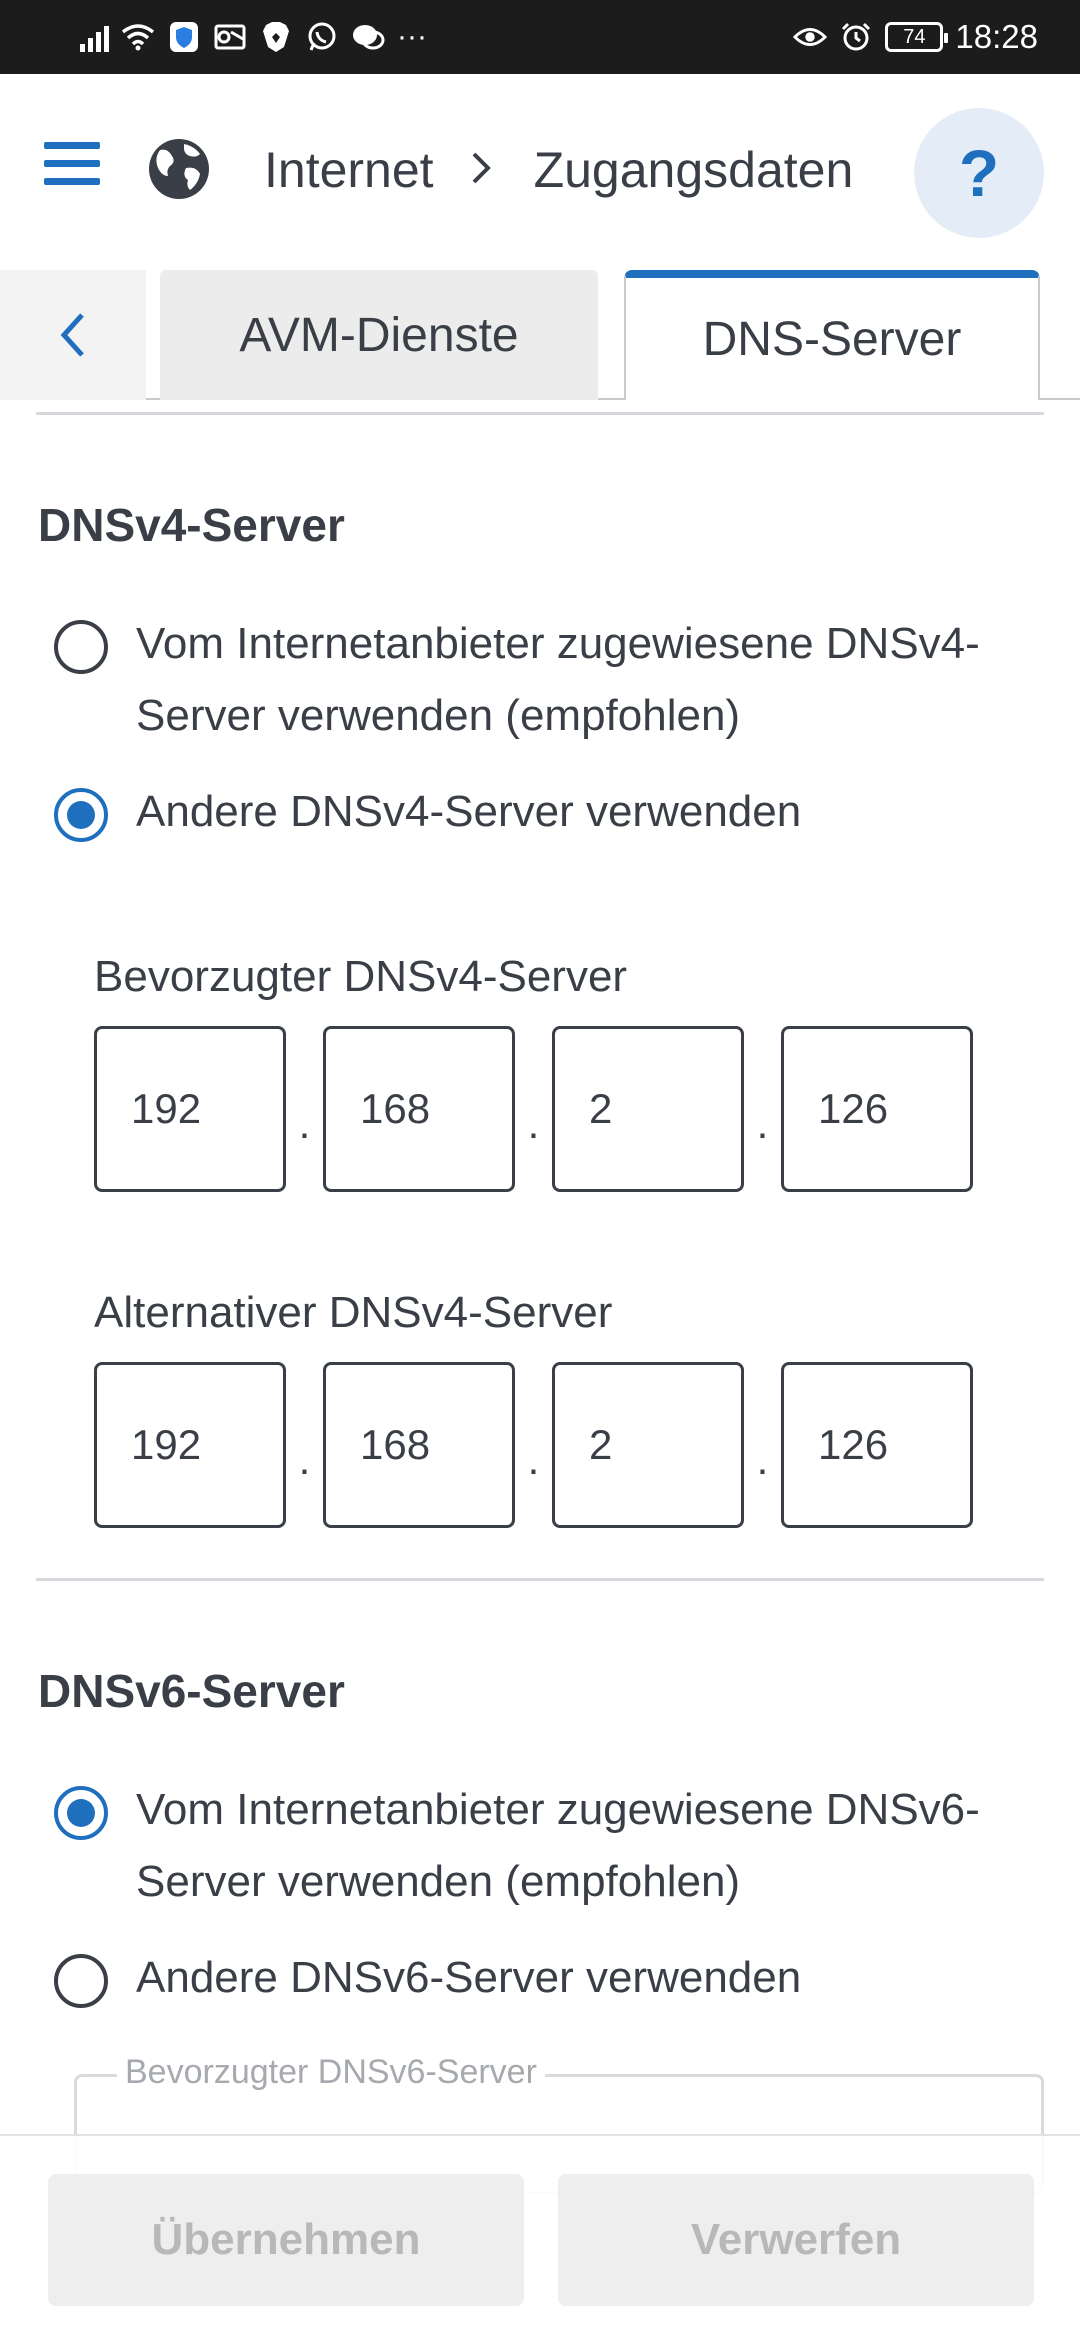 The height and width of the screenshot is (2340, 1080). What do you see at coordinates (184, 37) in the screenshot?
I see `shield-icon` at bounding box center [184, 37].